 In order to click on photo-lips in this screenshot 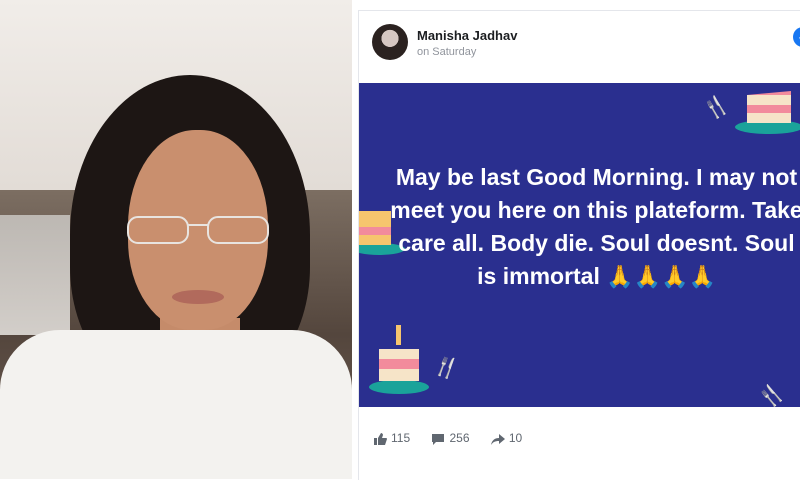, I will do `click(198, 297)`.